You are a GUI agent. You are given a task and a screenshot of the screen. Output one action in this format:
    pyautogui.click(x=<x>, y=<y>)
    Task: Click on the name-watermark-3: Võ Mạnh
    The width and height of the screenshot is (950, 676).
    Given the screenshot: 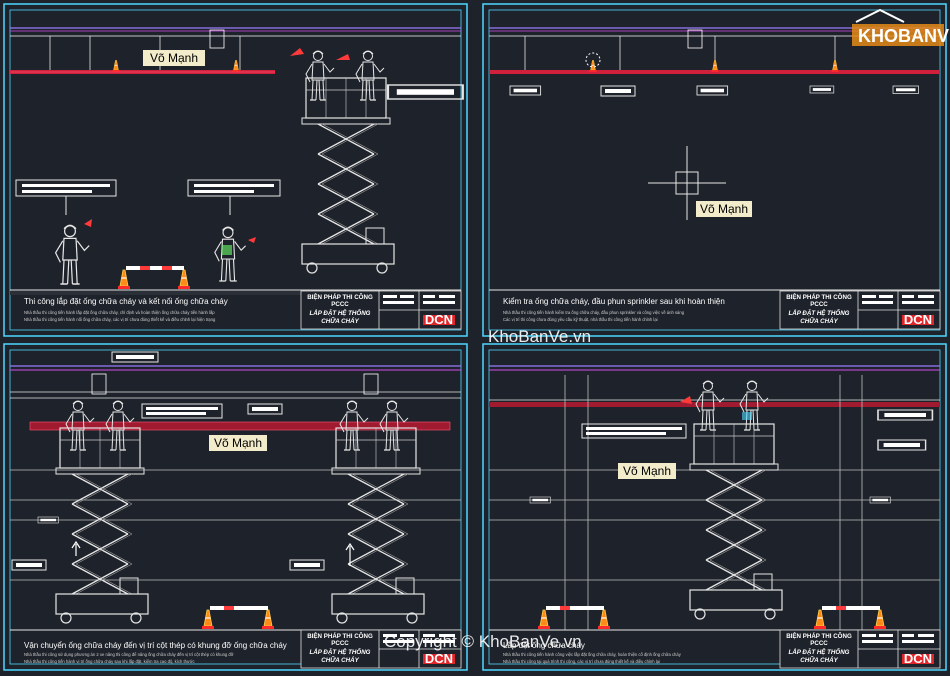 What is the action you would take?
    pyautogui.click(x=238, y=443)
    